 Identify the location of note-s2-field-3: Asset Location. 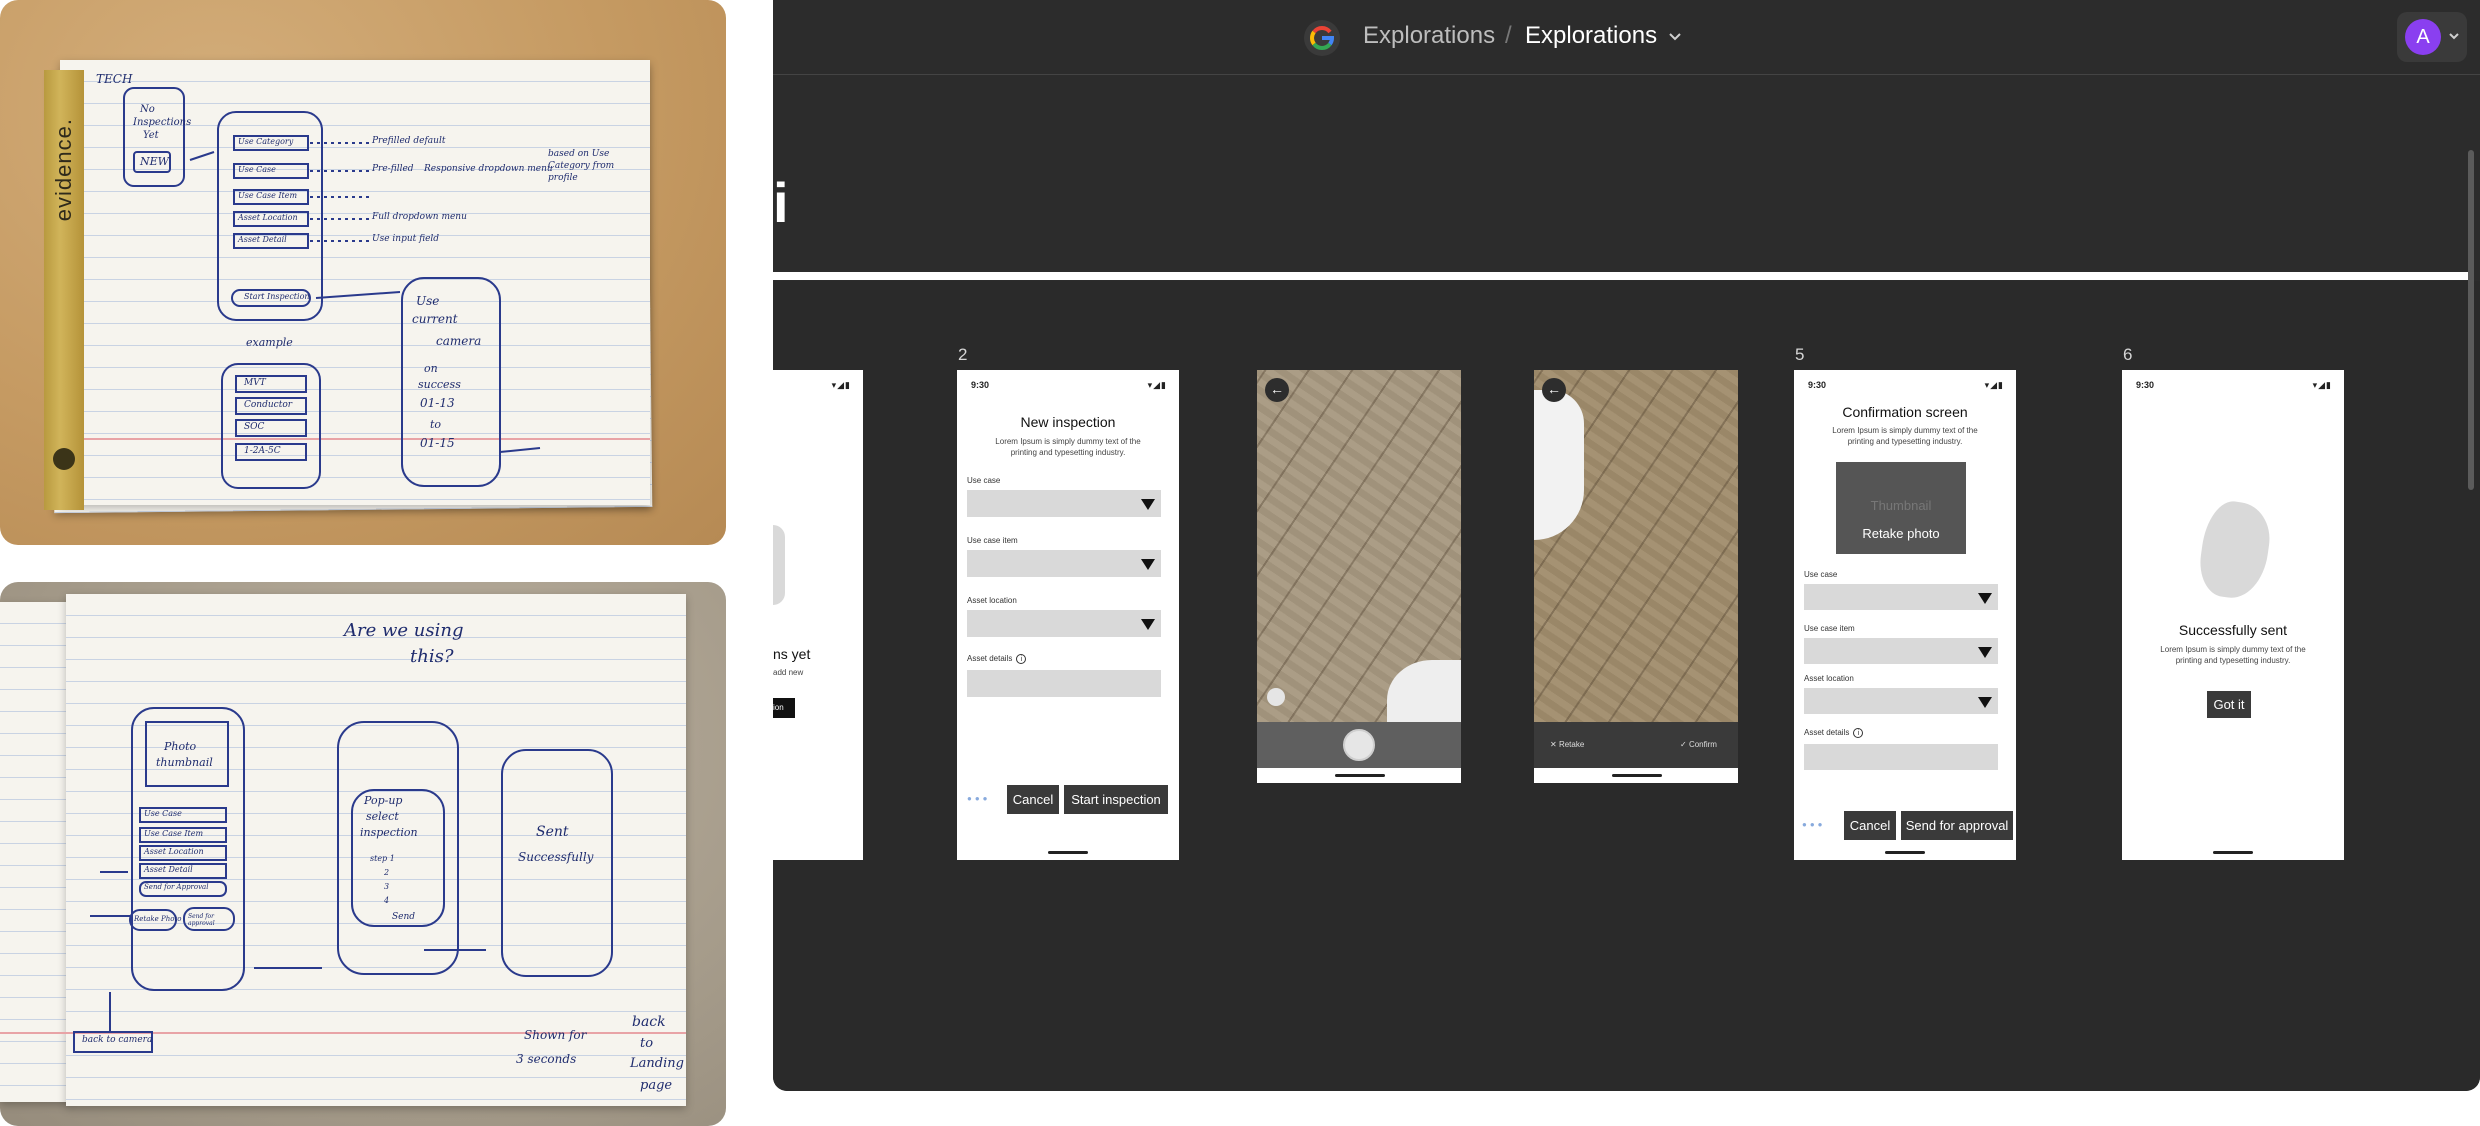
(174, 851).